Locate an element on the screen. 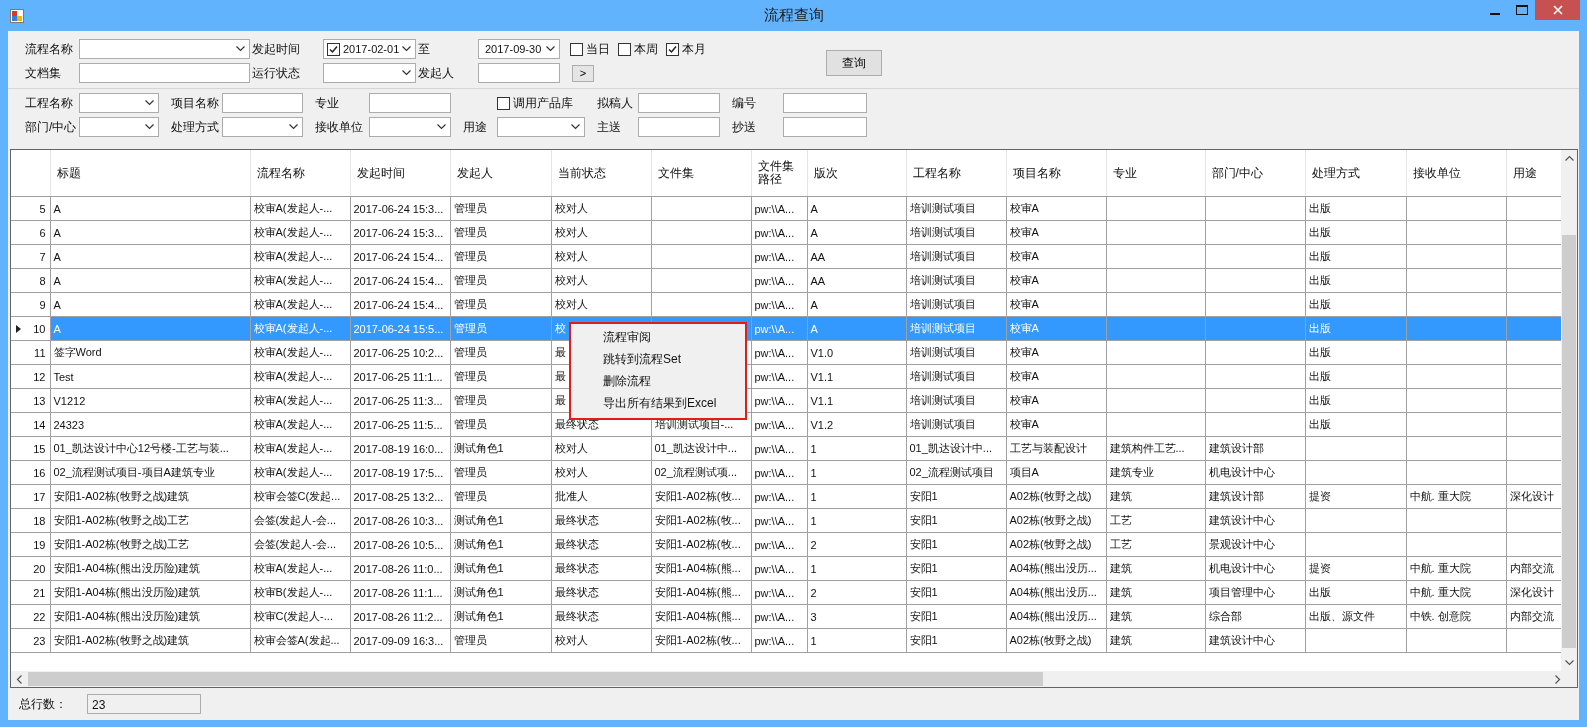 The image size is (1587, 727). table-row: 15 01_凯达设计中心12号楼-工艺与装... 校审A(发起人-... 2017-08-19 16:0... 测试角色1 校对人 01_凯达设计中... pw:\\A... 1 01_凯达设计中... 工艺与装配设计 建筑构件工艺... 建筑设计部 is located at coordinates (786, 448).